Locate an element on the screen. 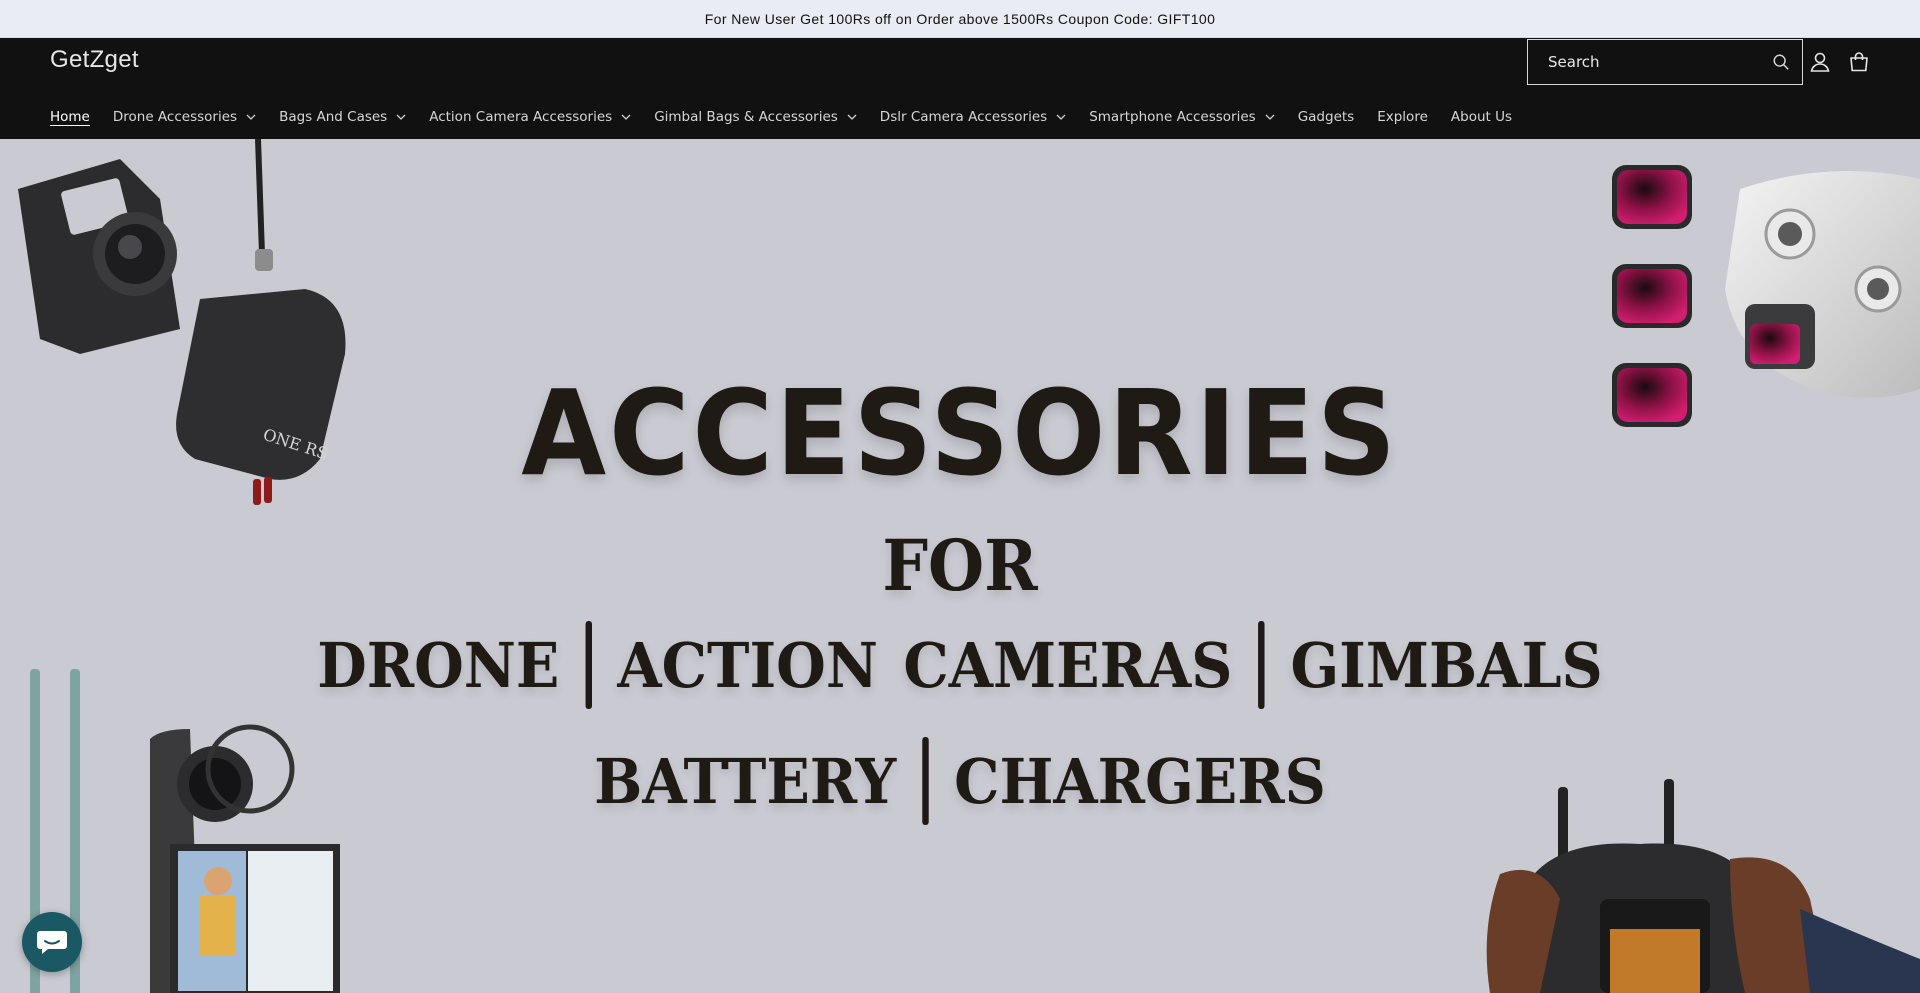 The width and height of the screenshot is (1920, 993). hero-categories-line-2: BATTERY CHARGERS is located at coordinates (960, 784).